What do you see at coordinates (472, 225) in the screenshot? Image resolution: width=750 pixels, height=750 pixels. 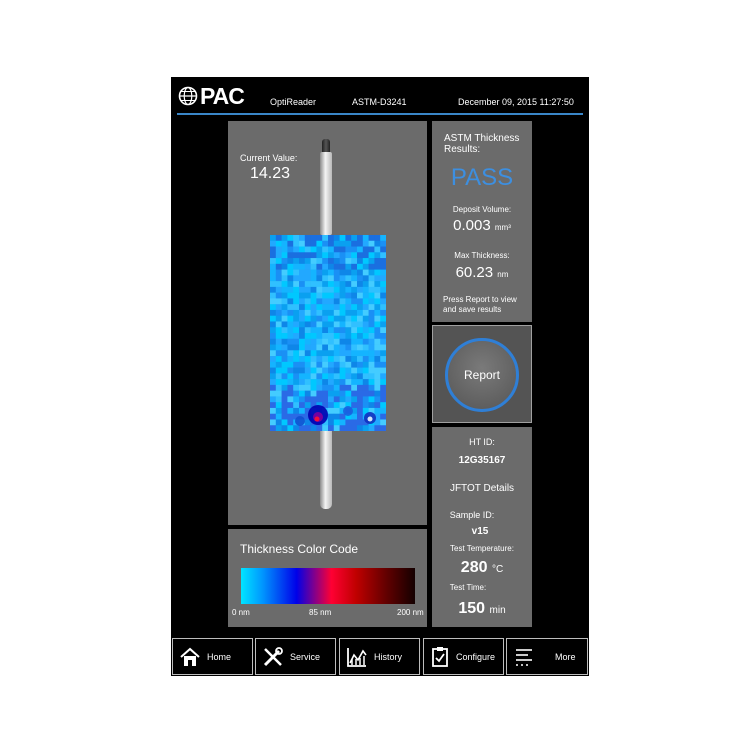 I see `deposit-volume-value: 0.003` at bounding box center [472, 225].